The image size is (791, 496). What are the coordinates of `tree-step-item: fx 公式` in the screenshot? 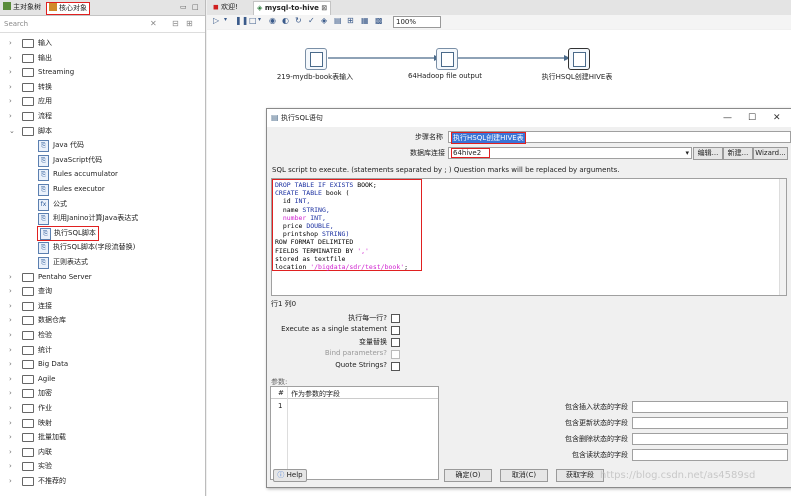 It's located at (102, 204).